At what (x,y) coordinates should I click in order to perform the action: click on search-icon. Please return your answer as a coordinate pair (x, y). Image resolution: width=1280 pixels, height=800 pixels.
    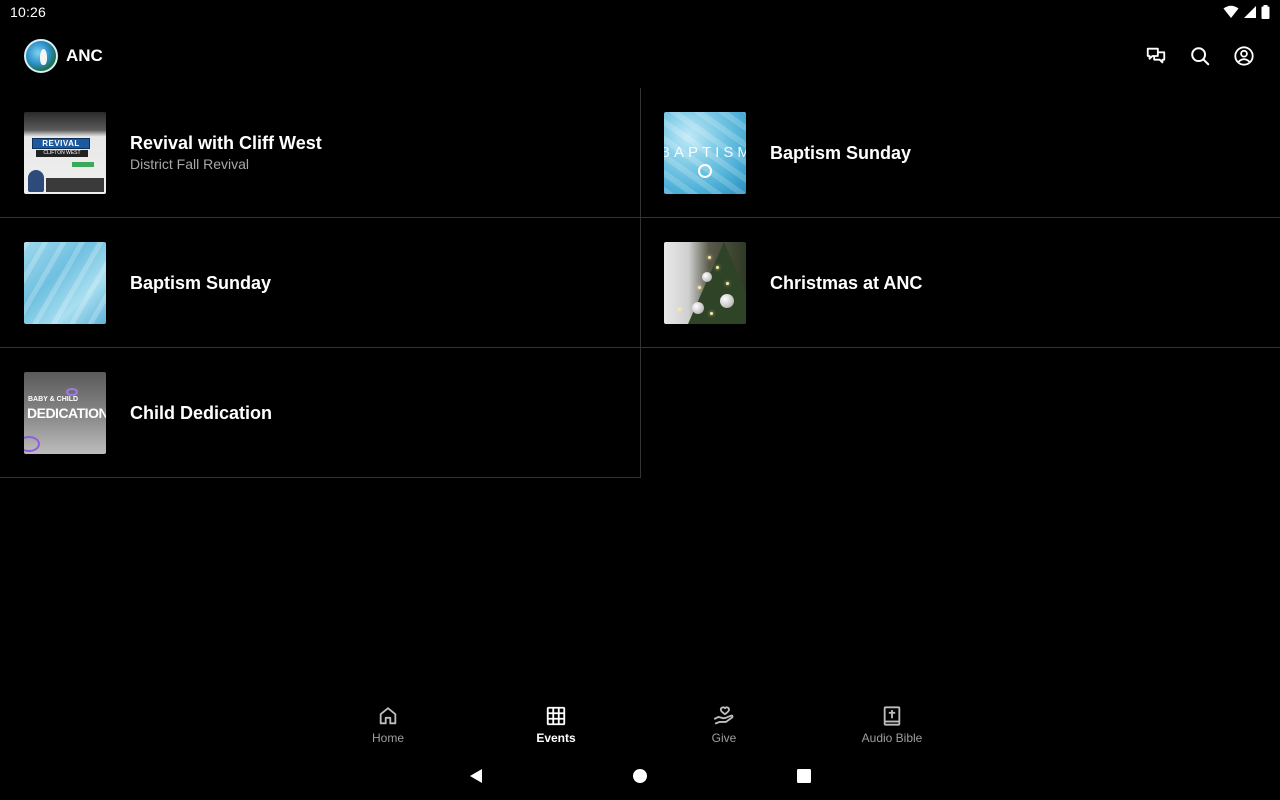
    Looking at the image, I should click on (1200, 56).